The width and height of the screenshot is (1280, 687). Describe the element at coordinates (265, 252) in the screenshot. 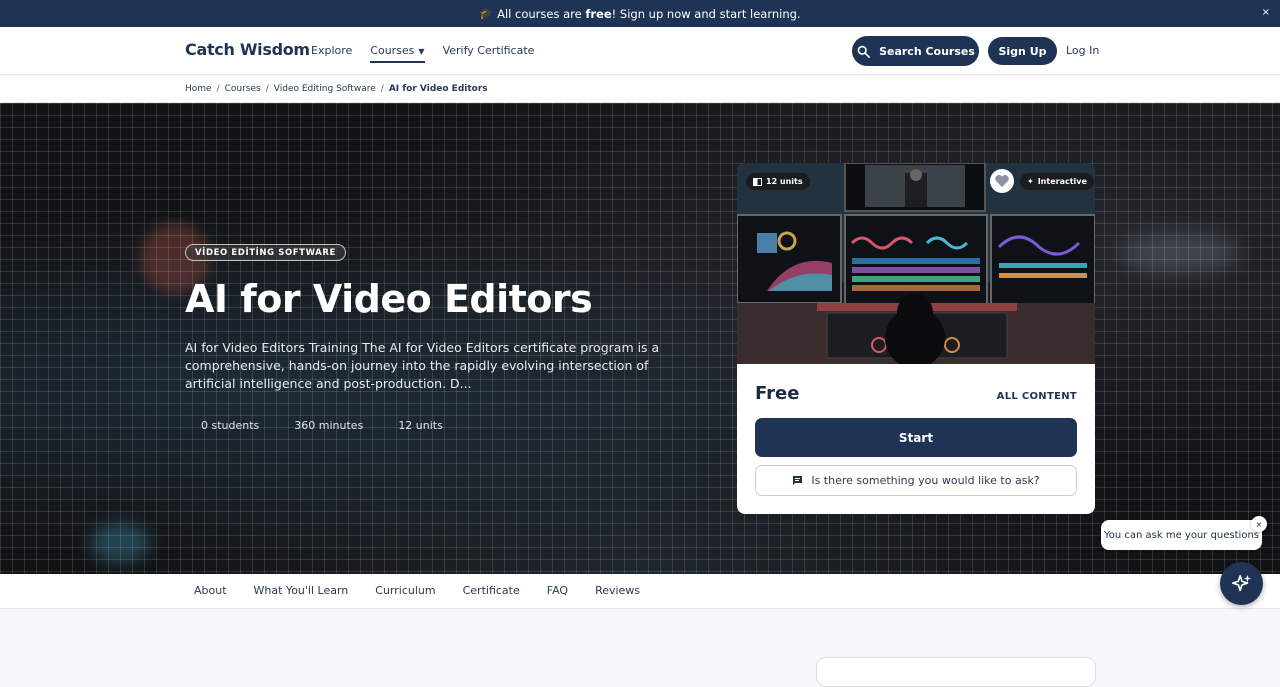

I see `category-tag: VİDEO EDİTİNG SOFTWARE` at that location.